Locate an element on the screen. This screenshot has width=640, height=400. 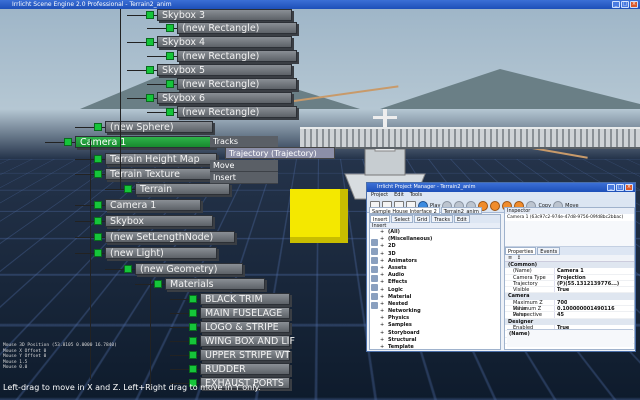
property-value: (P)(55.1312139776...) is located at coordinates (587, 283).